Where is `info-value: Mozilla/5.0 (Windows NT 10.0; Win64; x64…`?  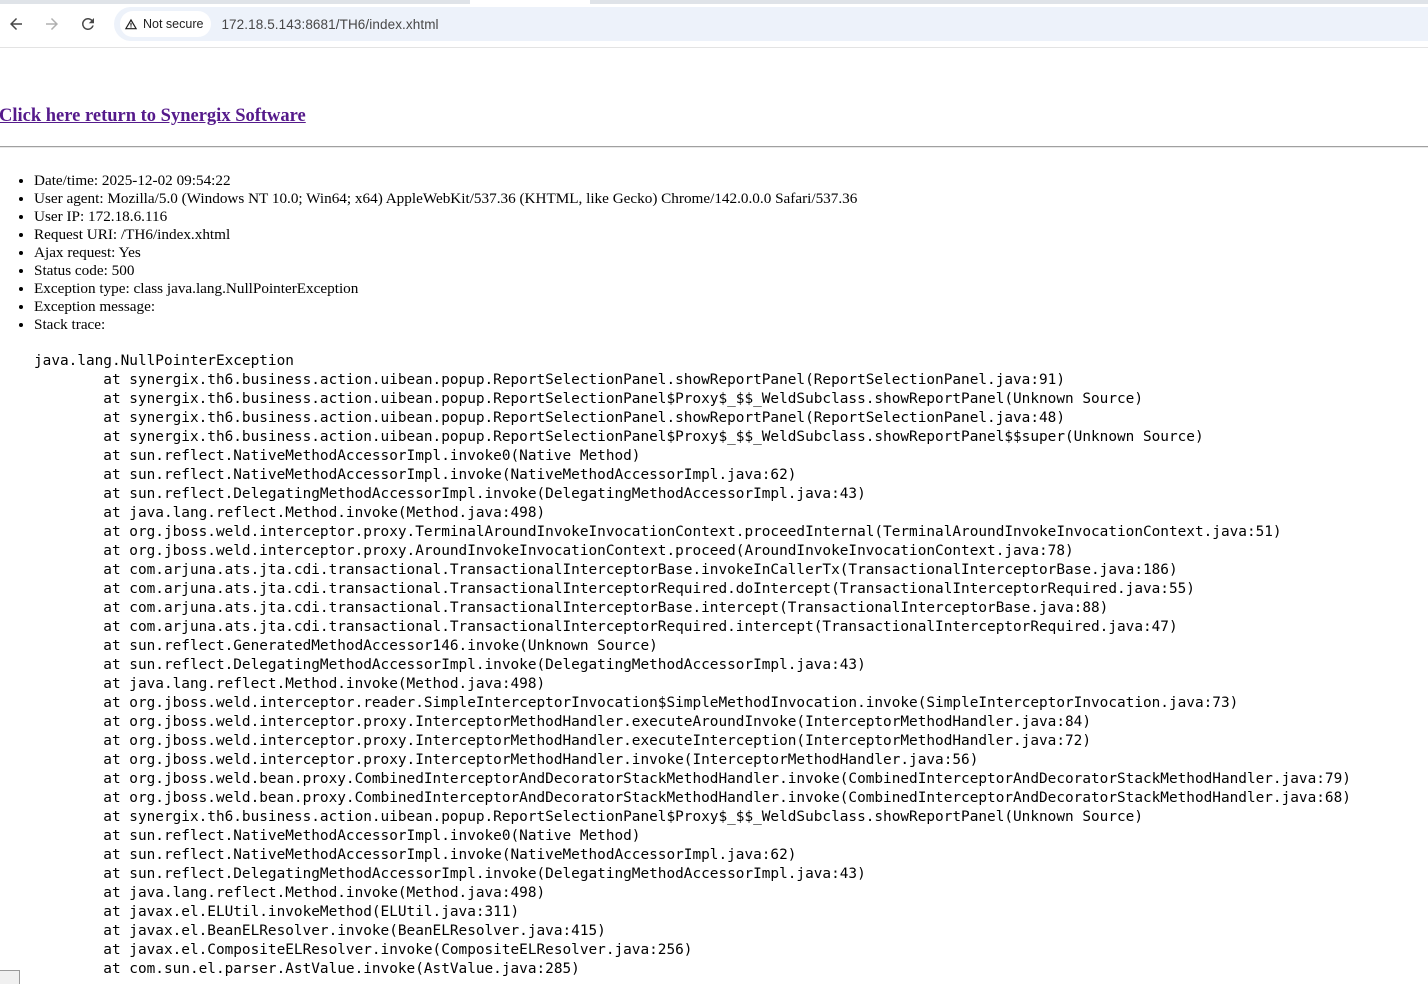 info-value: Mozilla/5.0 (Windows NT 10.0; Win64; x64… is located at coordinates (482, 198).